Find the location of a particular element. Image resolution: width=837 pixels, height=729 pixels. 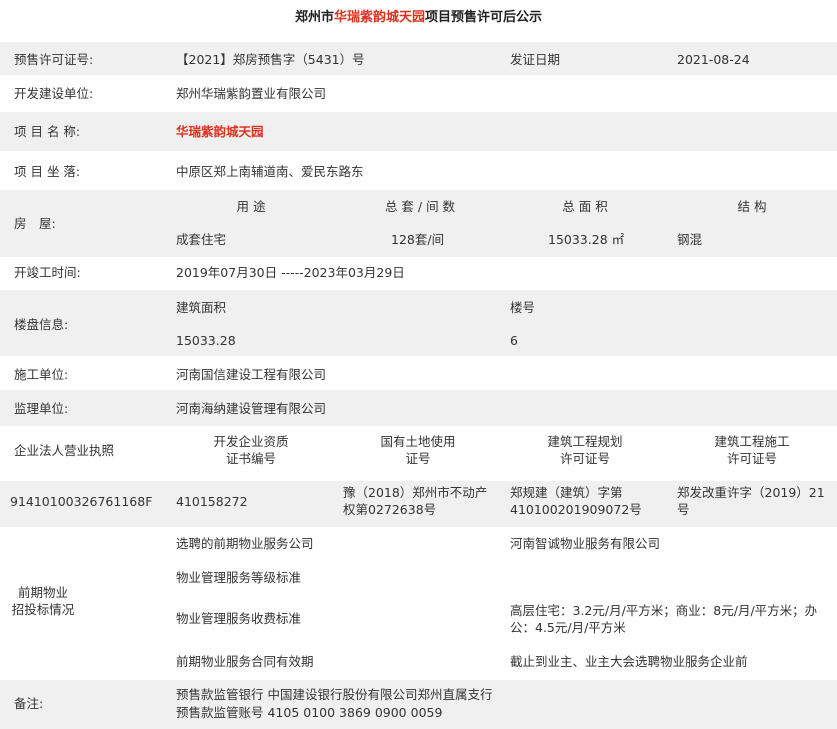

supervisor-value: 河南海纳建设管理有限公司 is located at coordinates (251, 408).